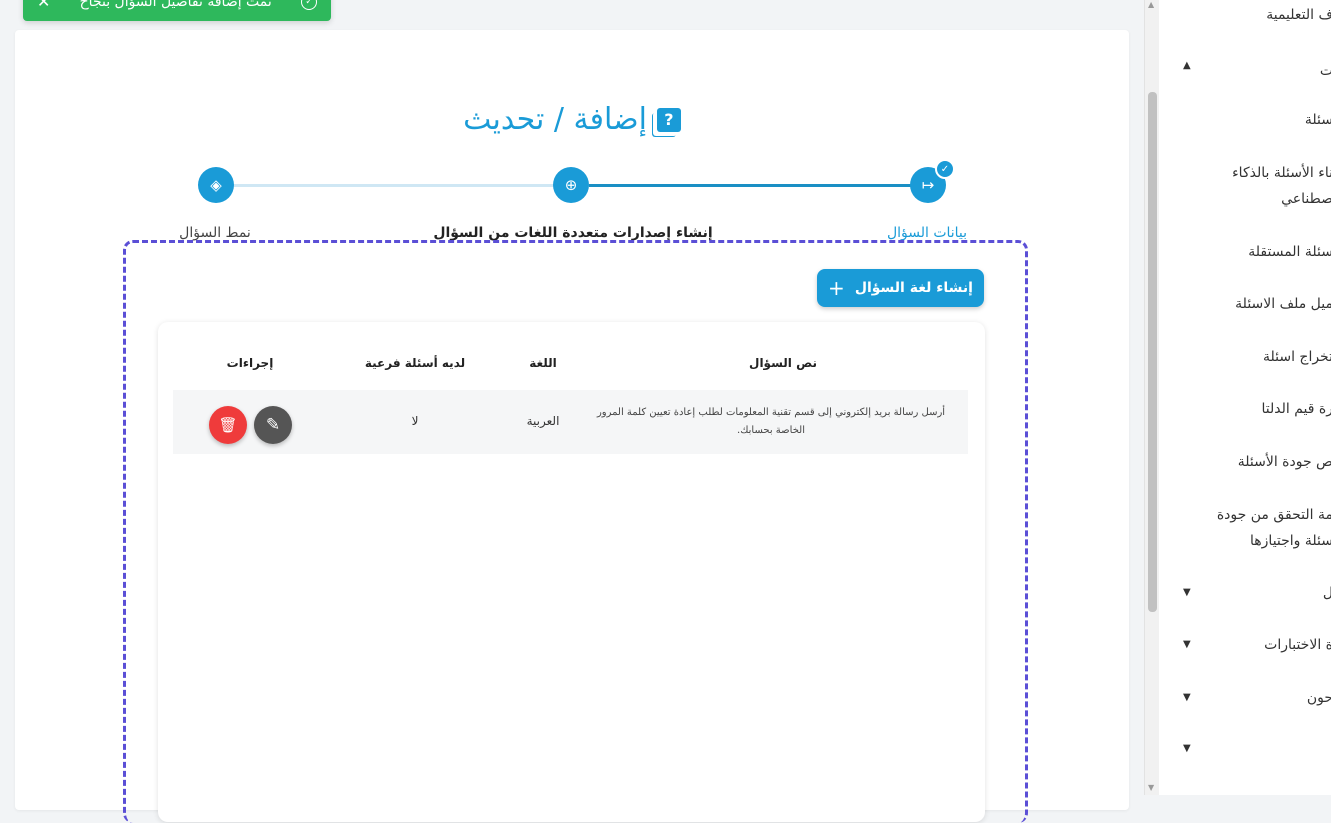  I want to click on row-has-sub-questions: لا, so click(415, 421).